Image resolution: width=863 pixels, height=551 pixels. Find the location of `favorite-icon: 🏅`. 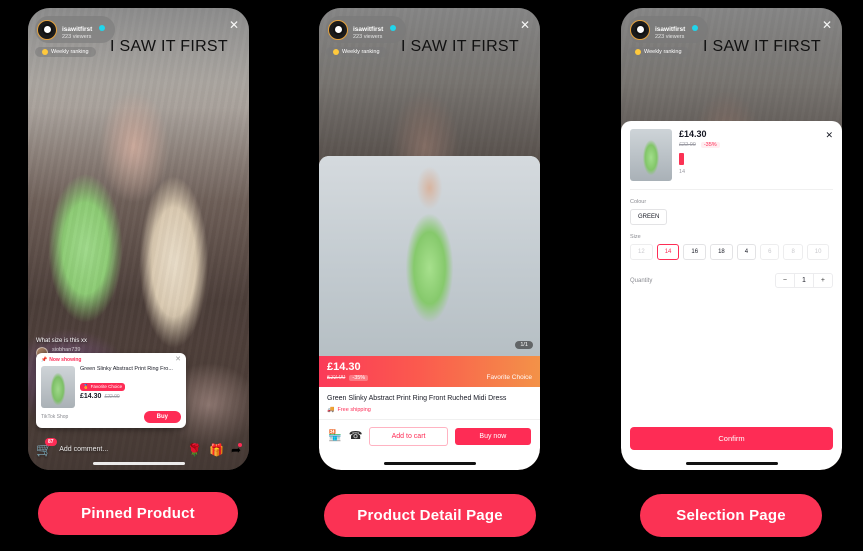

favorite-icon: 🏅 is located at coordinates (86, 386).